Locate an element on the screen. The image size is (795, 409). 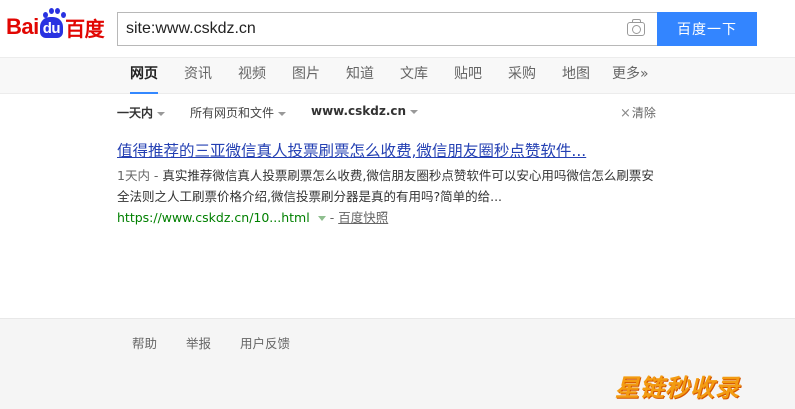
camera-icon is located at coordinates (636, 27).